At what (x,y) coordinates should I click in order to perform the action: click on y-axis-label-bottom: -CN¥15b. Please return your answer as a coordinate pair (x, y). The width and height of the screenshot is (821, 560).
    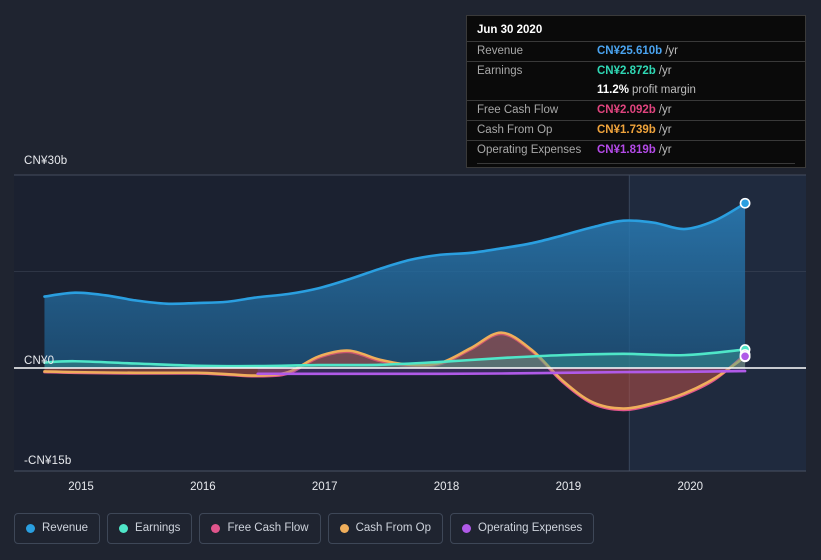
    Looking at the image, I should click on (48, 461).